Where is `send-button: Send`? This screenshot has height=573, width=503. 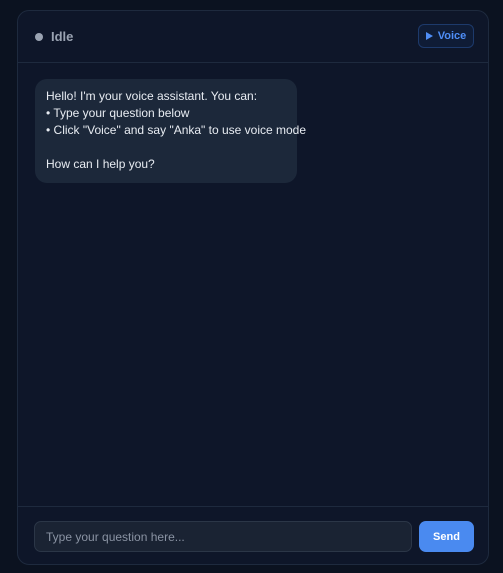
send-button: Send is located at coordinates (446, 536).